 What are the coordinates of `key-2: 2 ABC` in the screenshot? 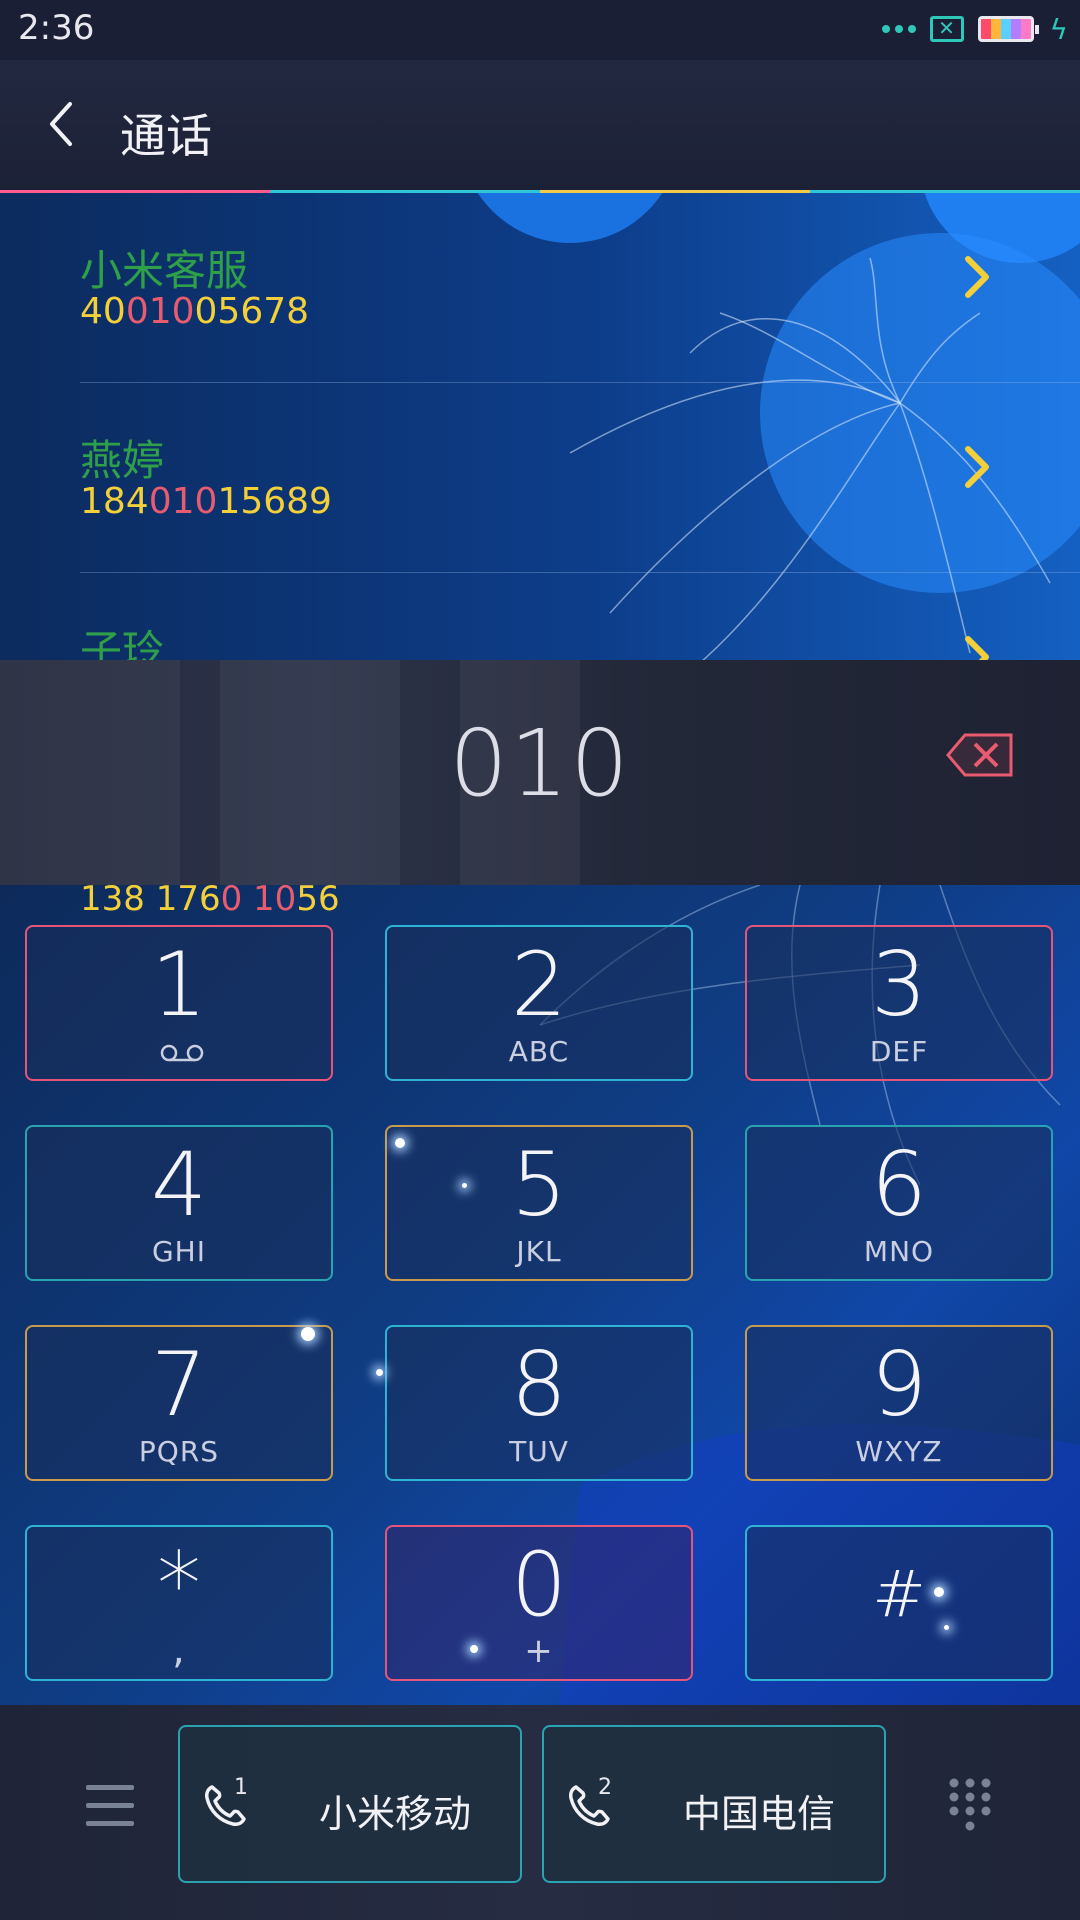 It's located at (539, 1003).